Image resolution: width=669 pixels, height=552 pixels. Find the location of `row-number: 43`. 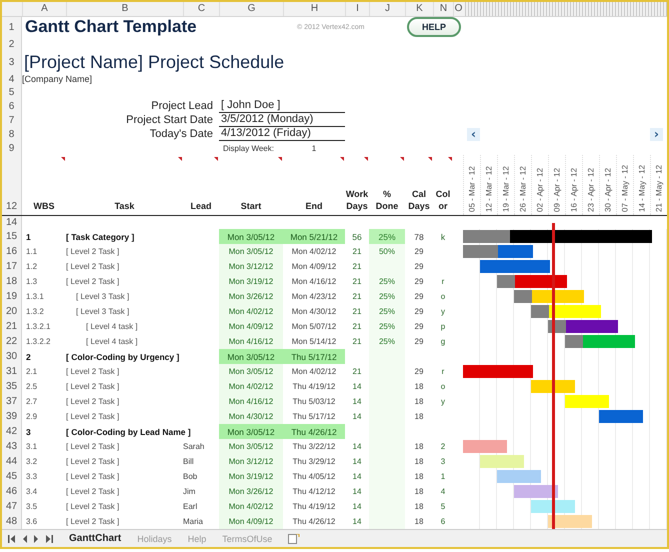

row-number: 43 is located at coordinates (12, 446).